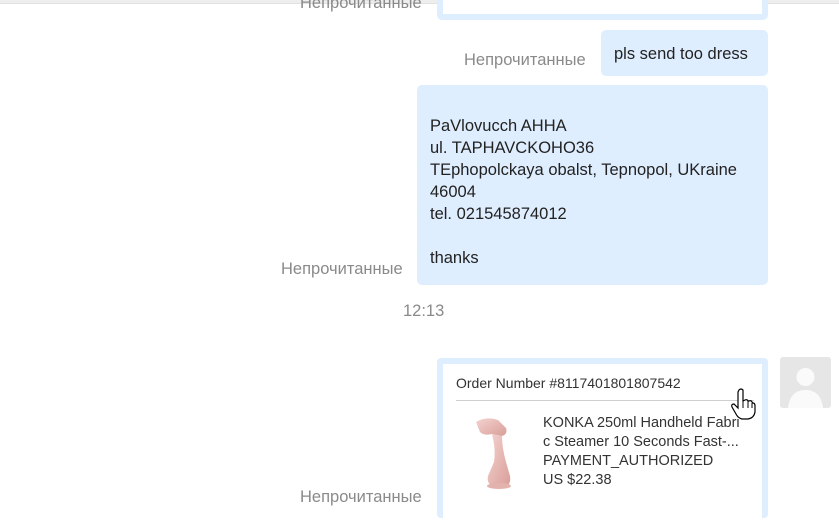 This screenshot has height=524, width=839. What do you see at coordinates (498, 214) in the screenshot?
I see `message-line: tel. 021545874012` at bounding box center [498, 214].